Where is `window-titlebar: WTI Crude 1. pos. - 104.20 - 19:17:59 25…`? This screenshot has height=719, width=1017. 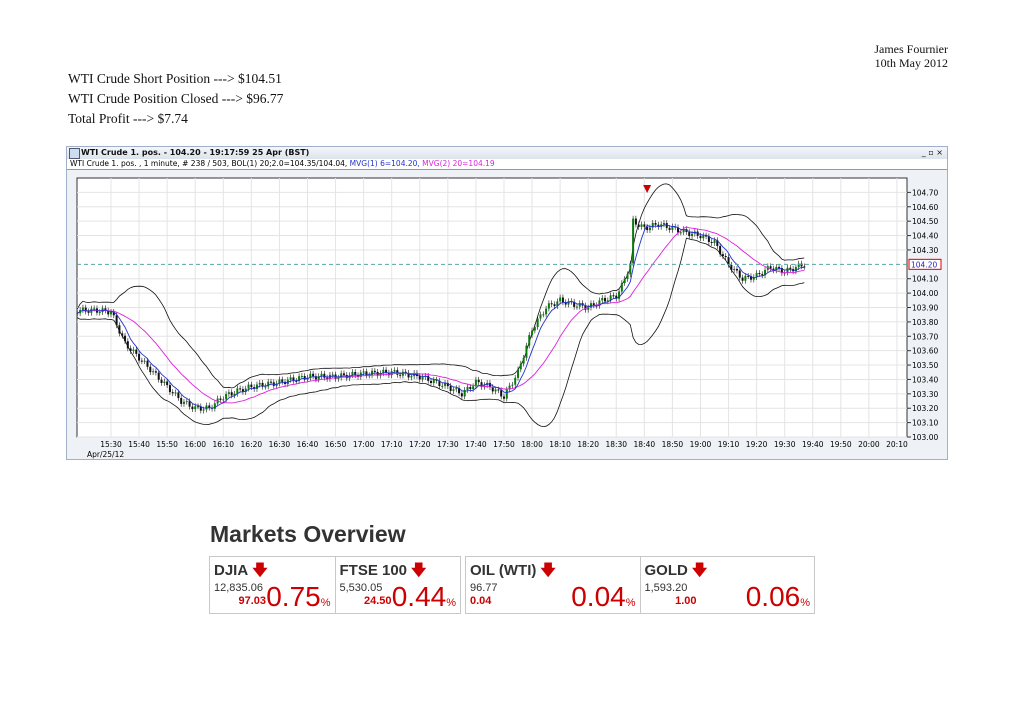
window-titlebar: WTI Crude 1. pos. - 104.20 - 19:17:59 25… is located at coordinates (507, 153).